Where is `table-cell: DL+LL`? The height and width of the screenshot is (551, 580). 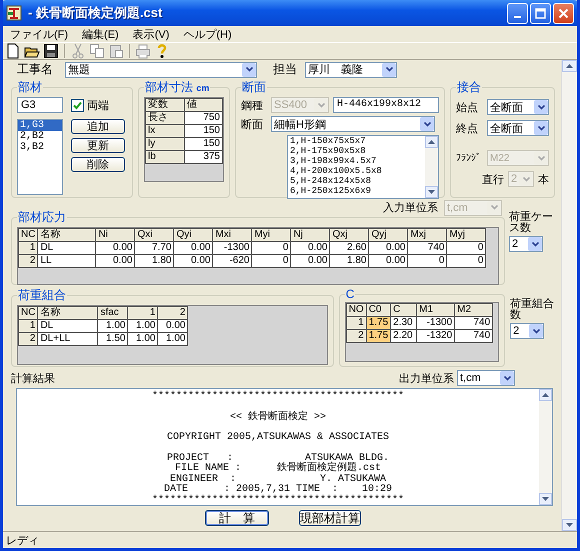 table-cell: DL+LL is located at coordinates (68, 339).